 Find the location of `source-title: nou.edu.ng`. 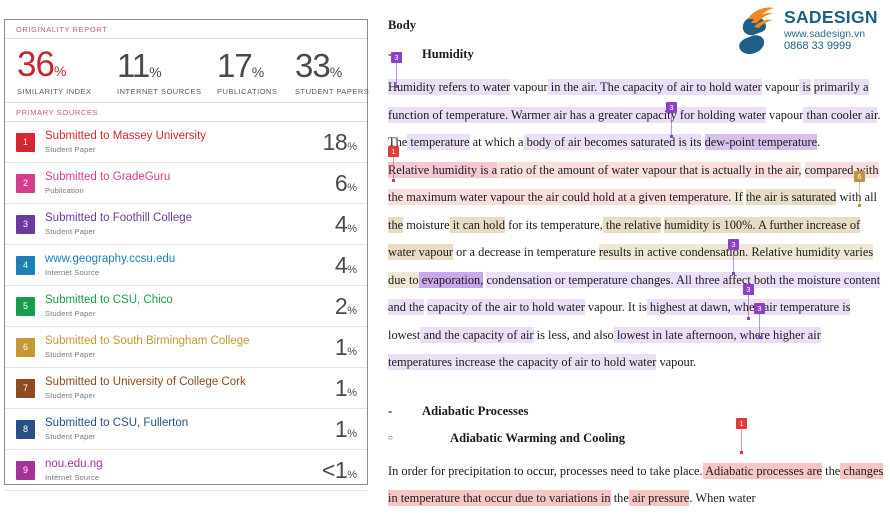

source-title: nou.edu.ng is located at coordinates (178, 464).